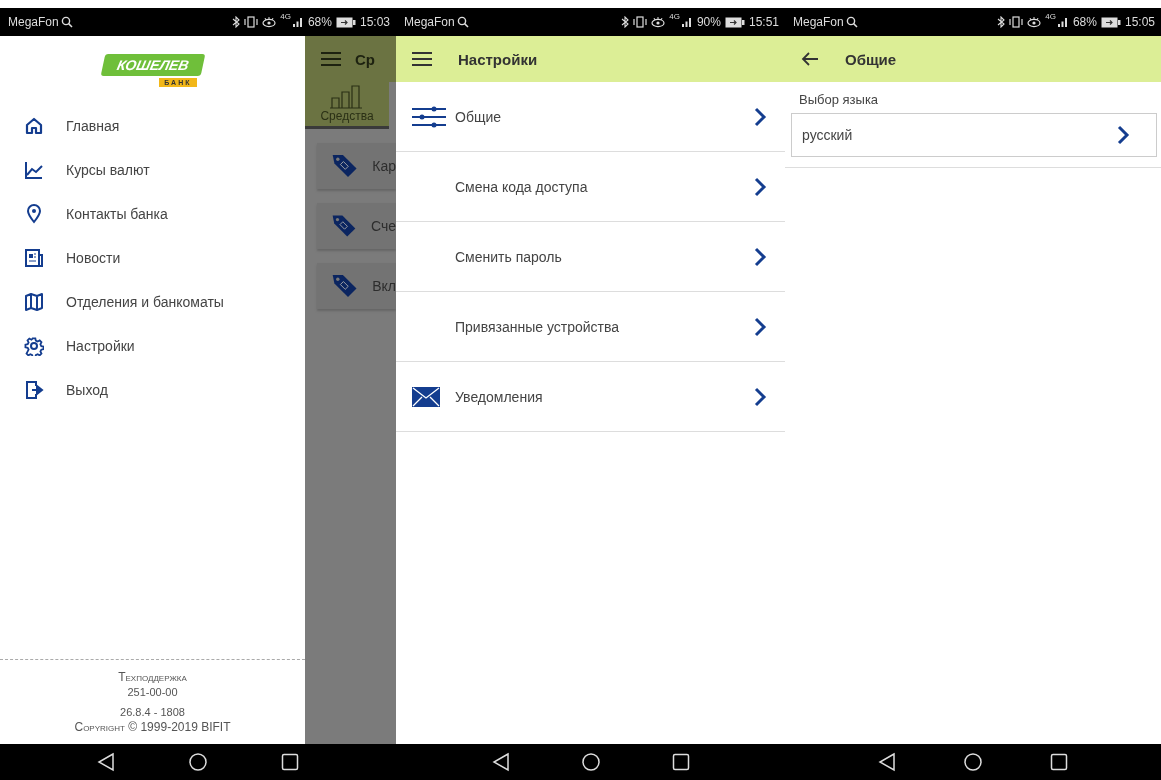  What do you see at coordinates (34, 126) in the screenshot?
I see `home-icon` at bounding box center [34, 126].